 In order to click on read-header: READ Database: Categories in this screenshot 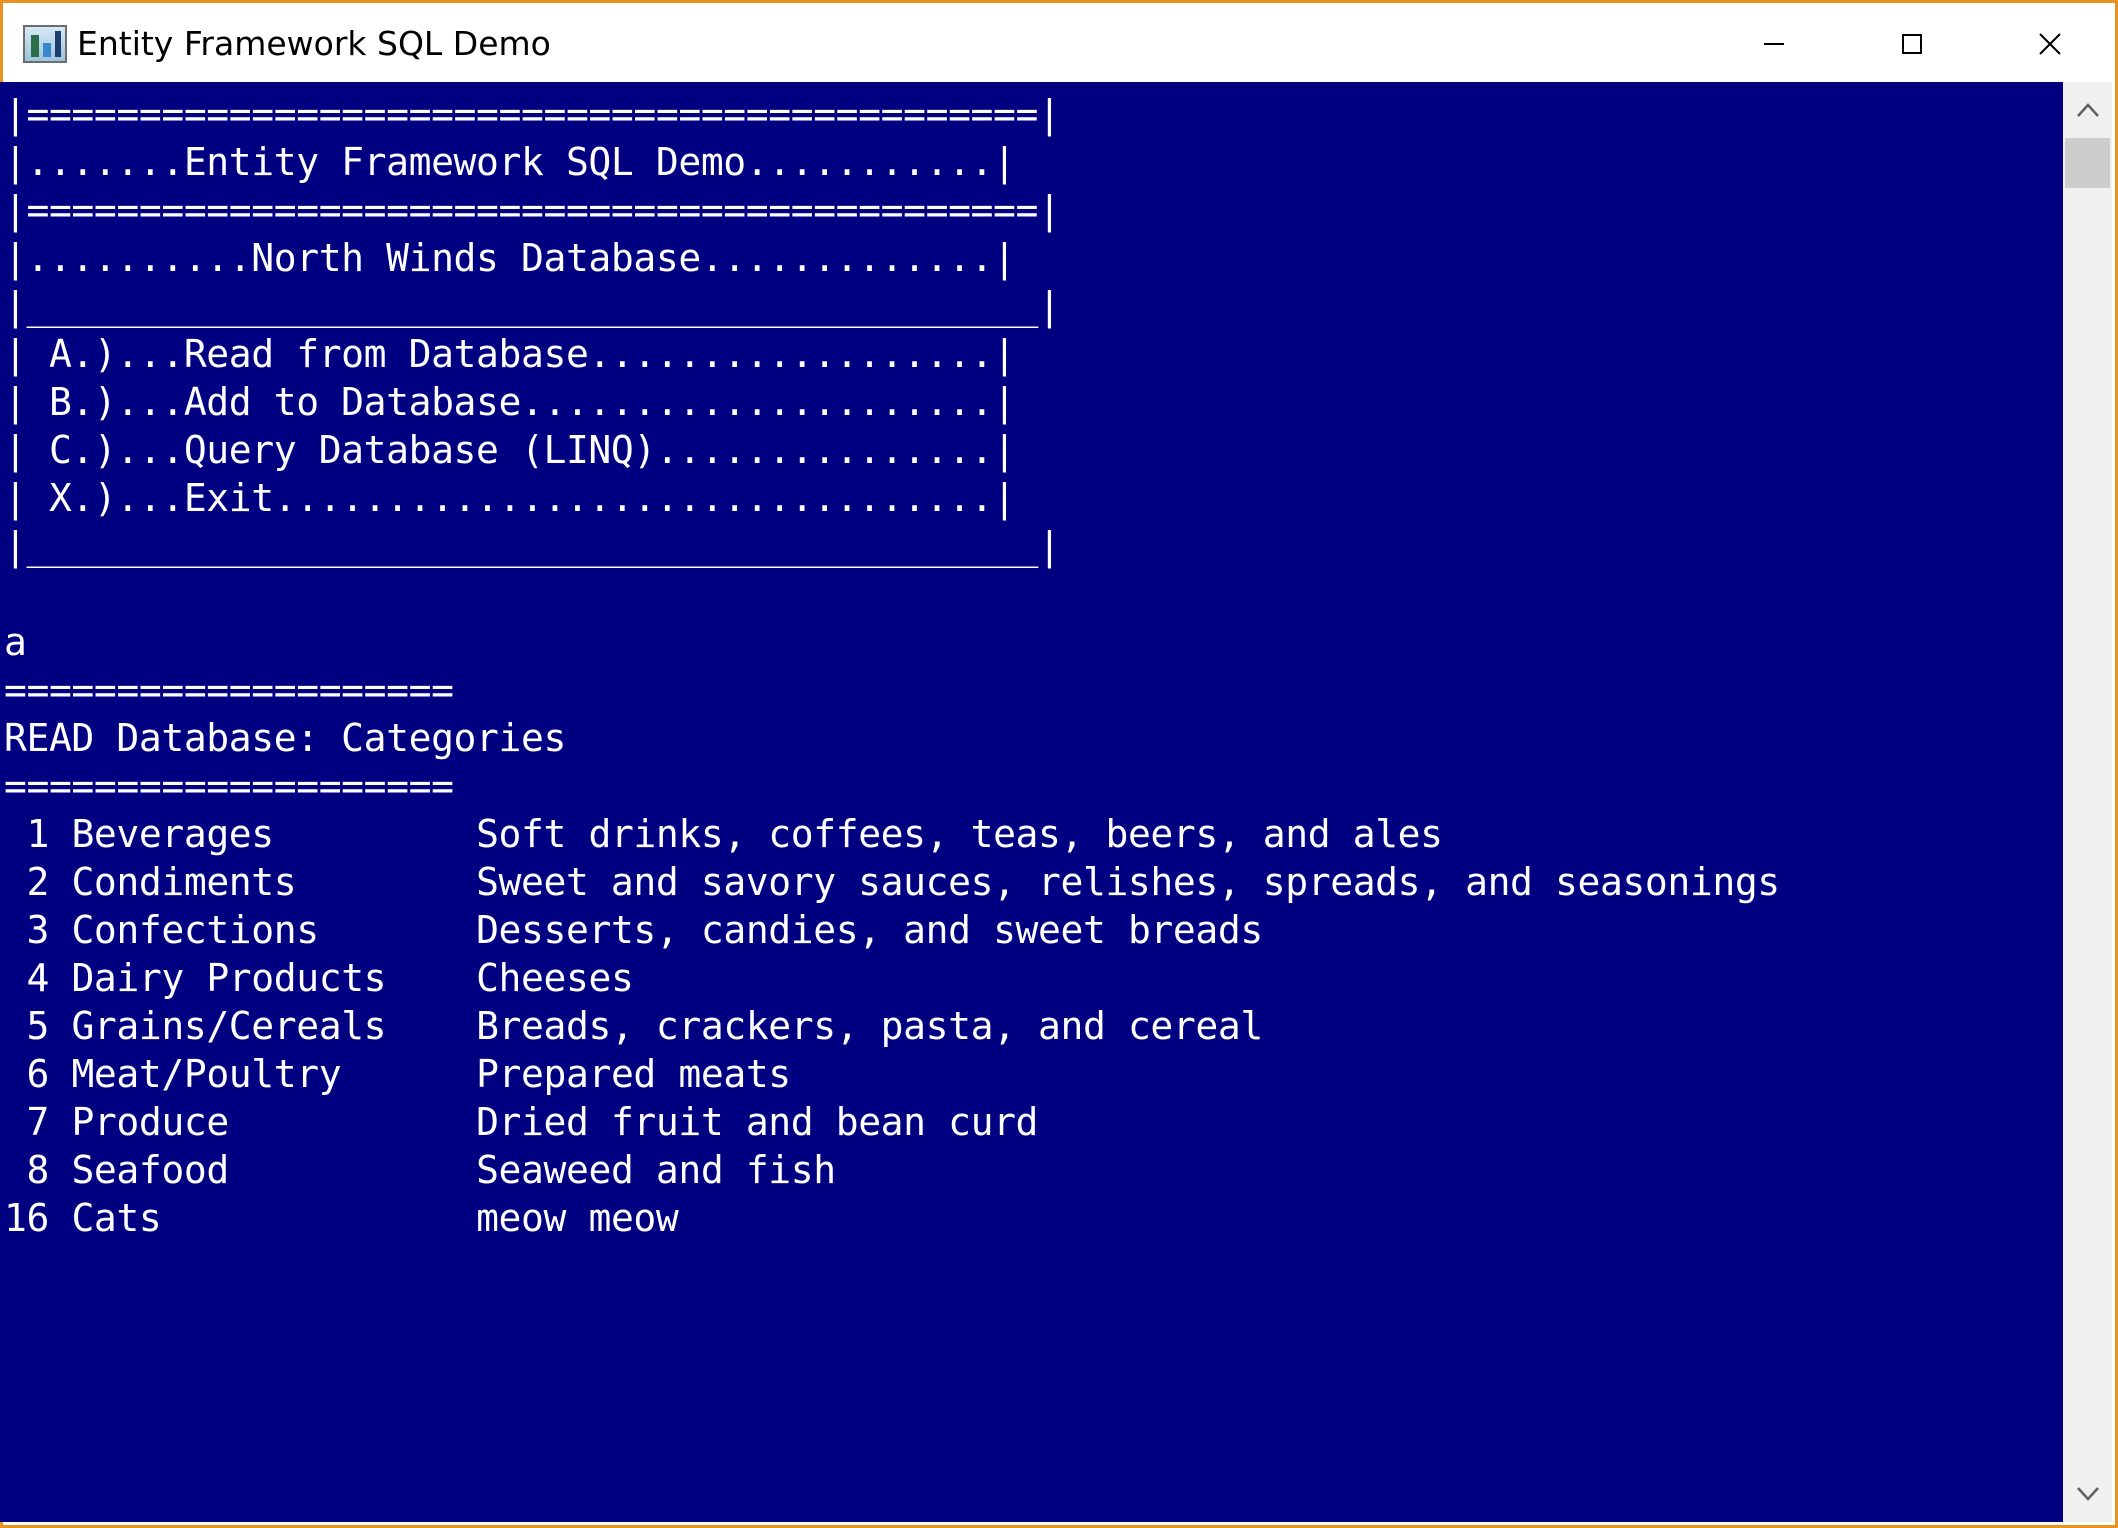, I will do `click(285, 738)`.